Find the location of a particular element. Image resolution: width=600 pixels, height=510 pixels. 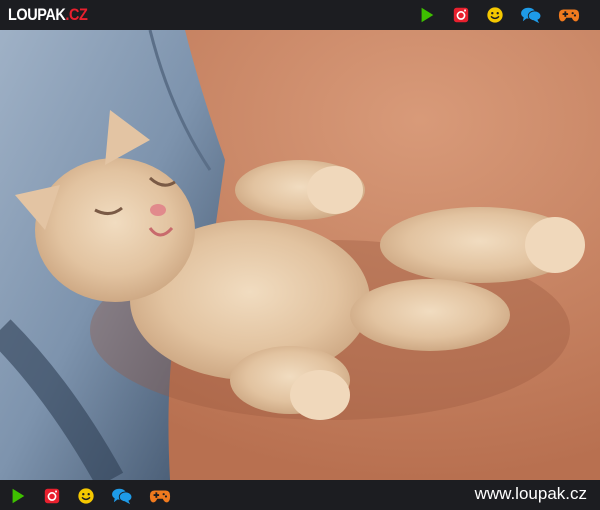

site-logo: LOUPAK .CZ is located at coordinates (48, 15).